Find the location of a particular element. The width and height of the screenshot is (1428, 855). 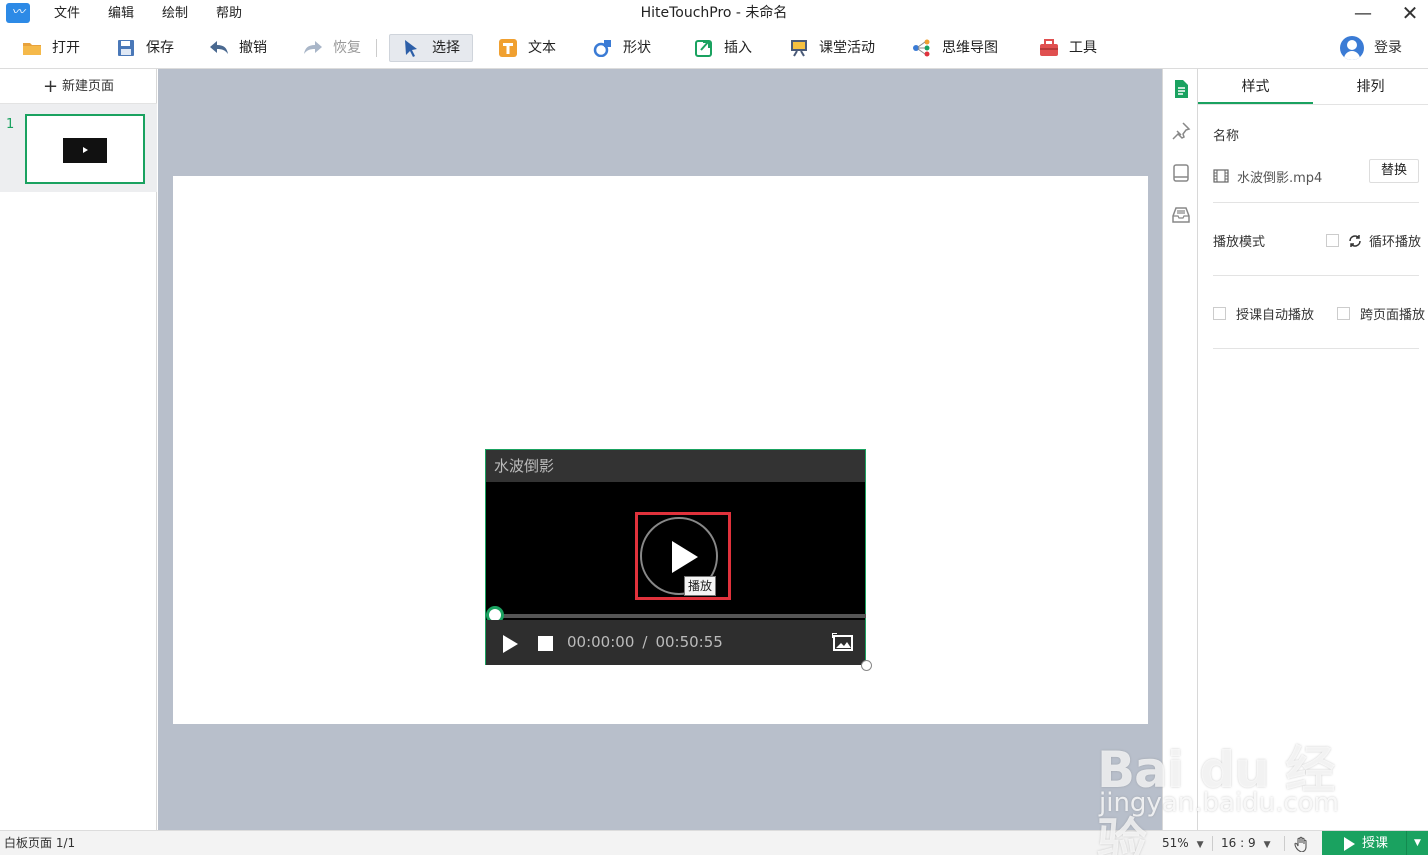

auto-play-option: 授课自动播放 is located at coordinates (1263, 313).